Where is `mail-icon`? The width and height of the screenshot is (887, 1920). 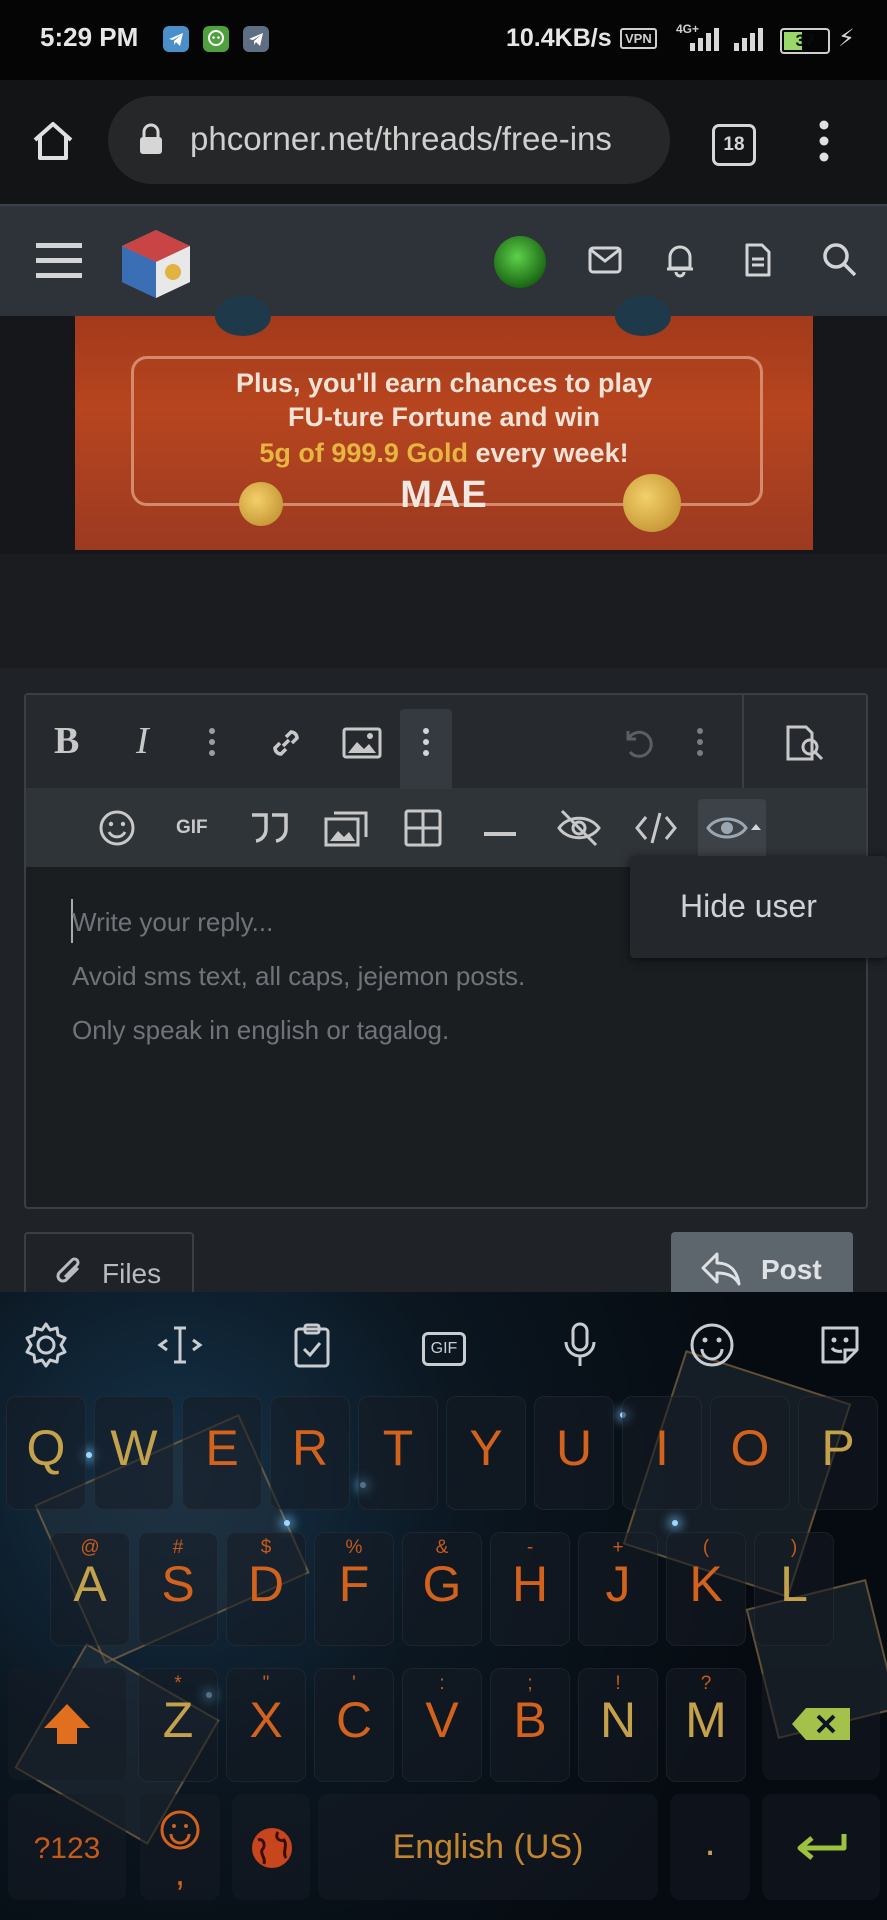 mail-icon is located at coordinates (605, 262).